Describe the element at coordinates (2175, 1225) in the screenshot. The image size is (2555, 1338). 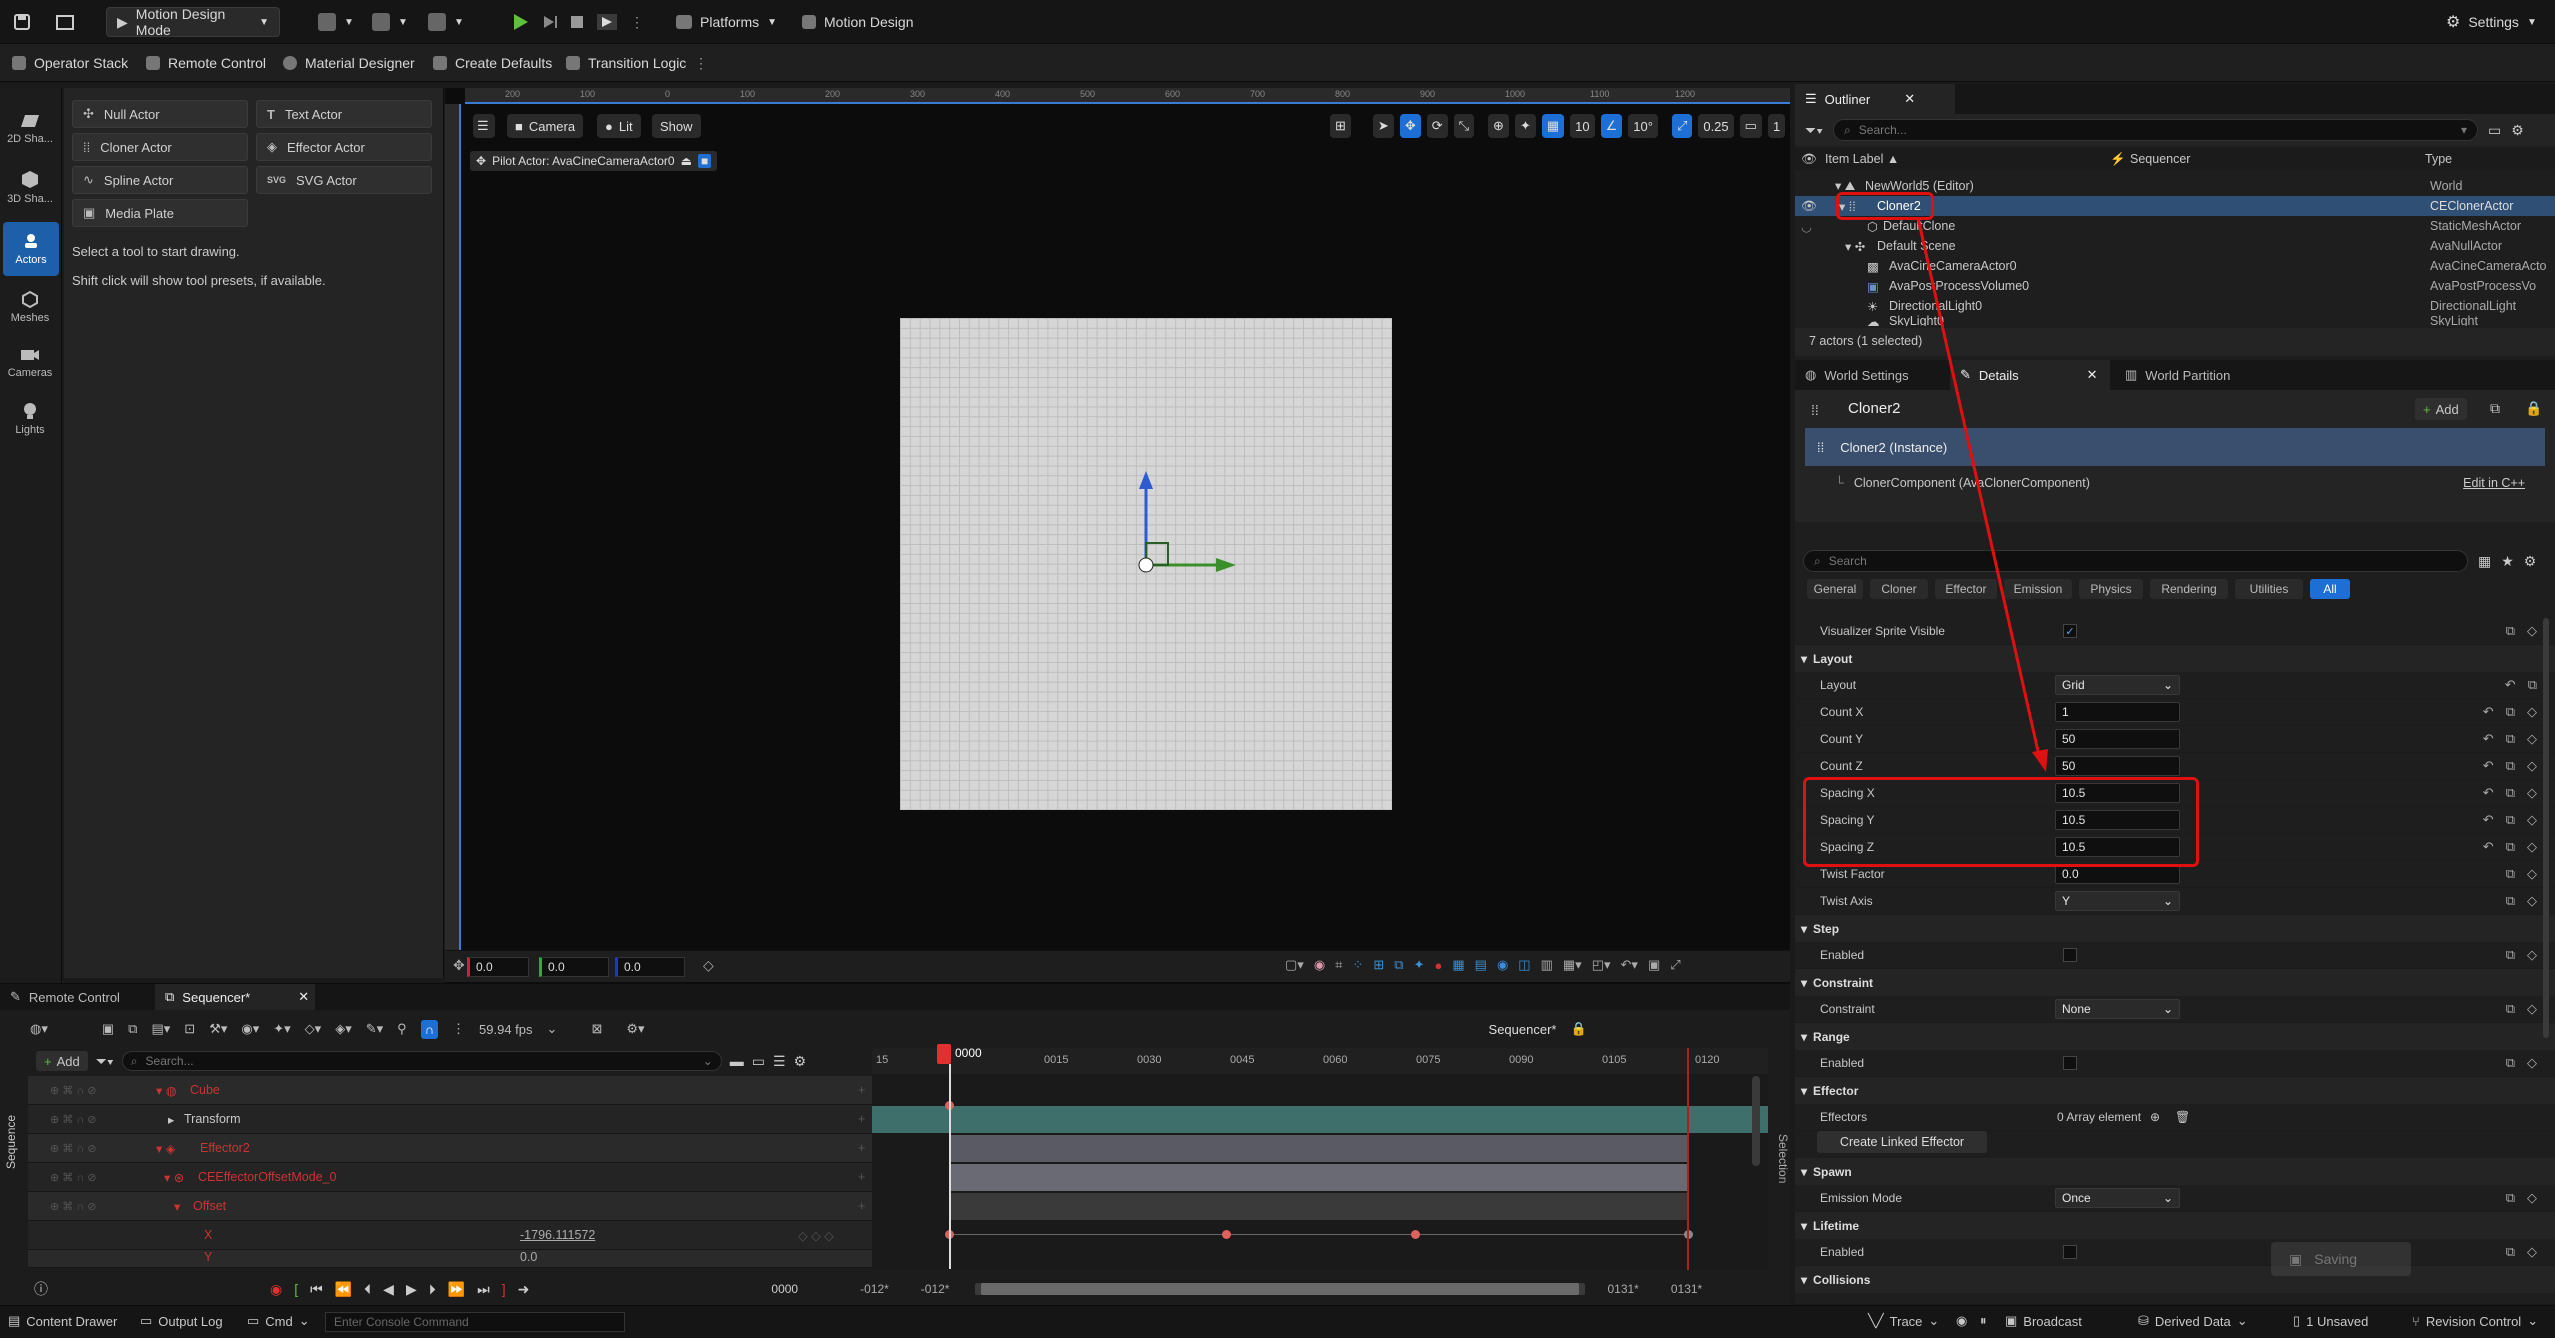
I see `category-lifetime: ▾ Lifetime` at that location.